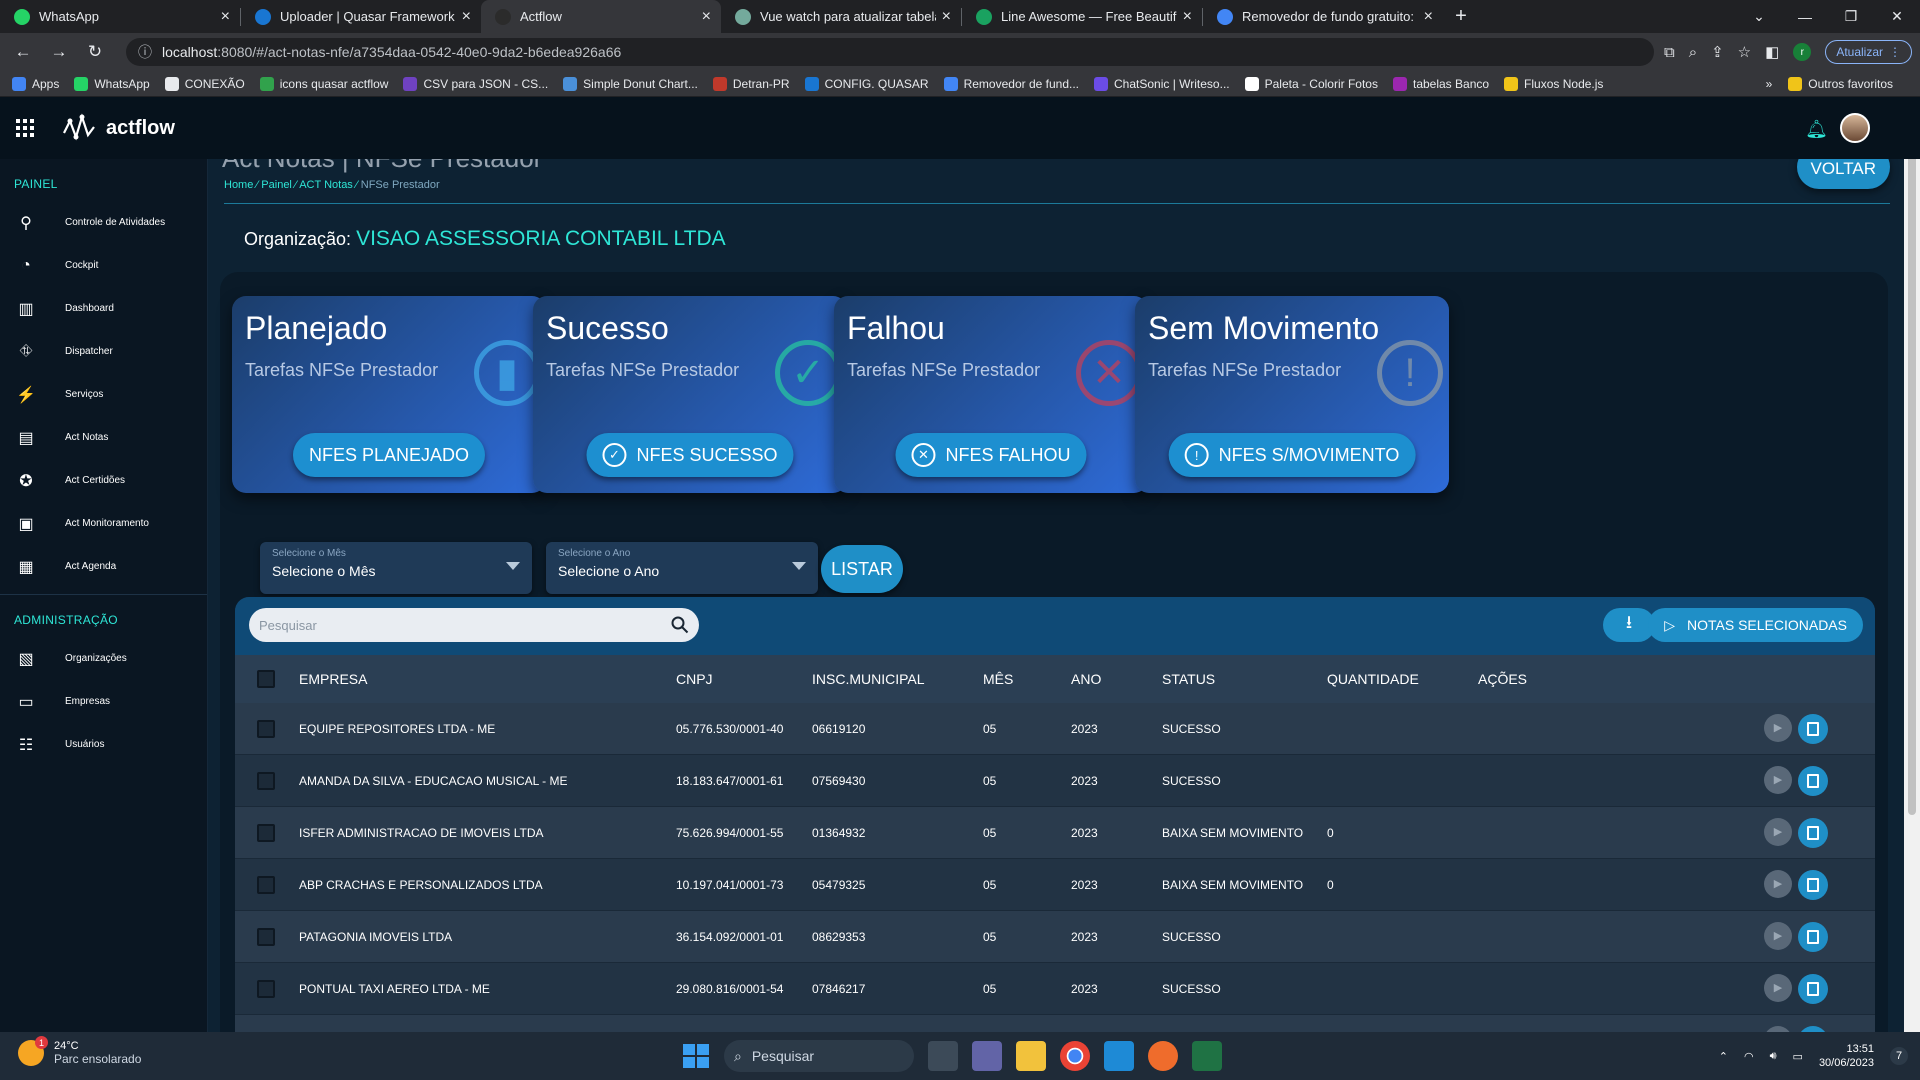 The image size is (1920, 1080). Describe the element at coordinates (1773, 1056) in the screenshot. I see `volume-icon: 🔊︎` at that location.